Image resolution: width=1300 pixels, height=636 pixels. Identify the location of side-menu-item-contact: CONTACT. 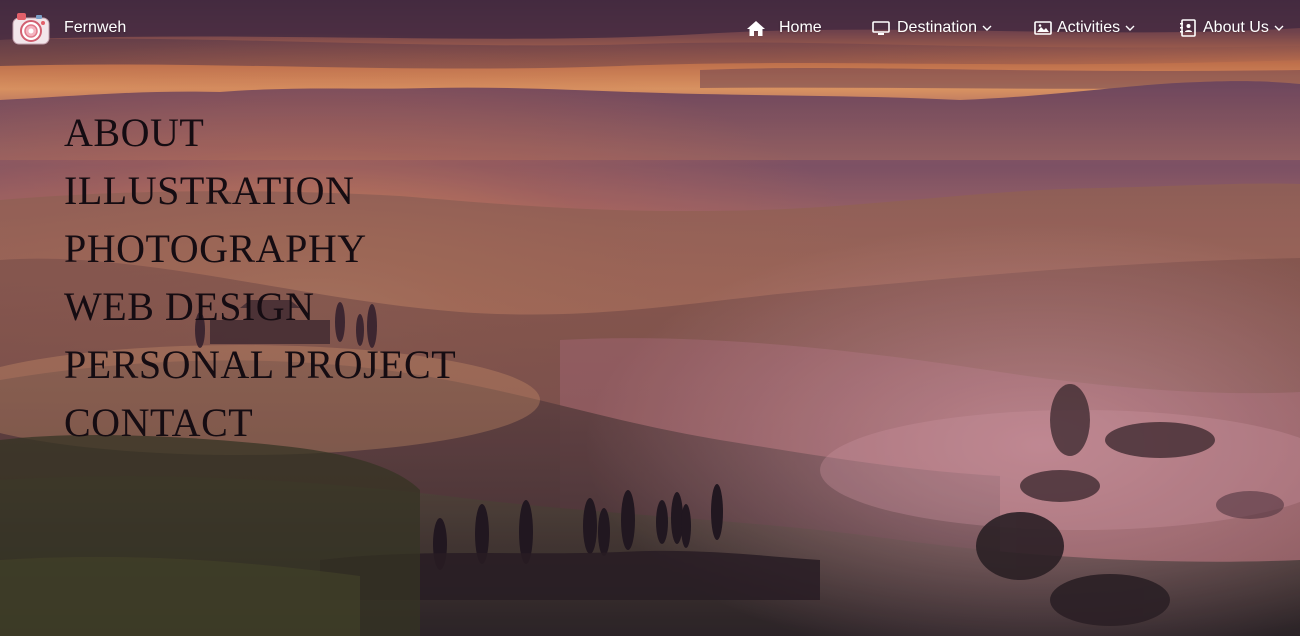
(260, 423).